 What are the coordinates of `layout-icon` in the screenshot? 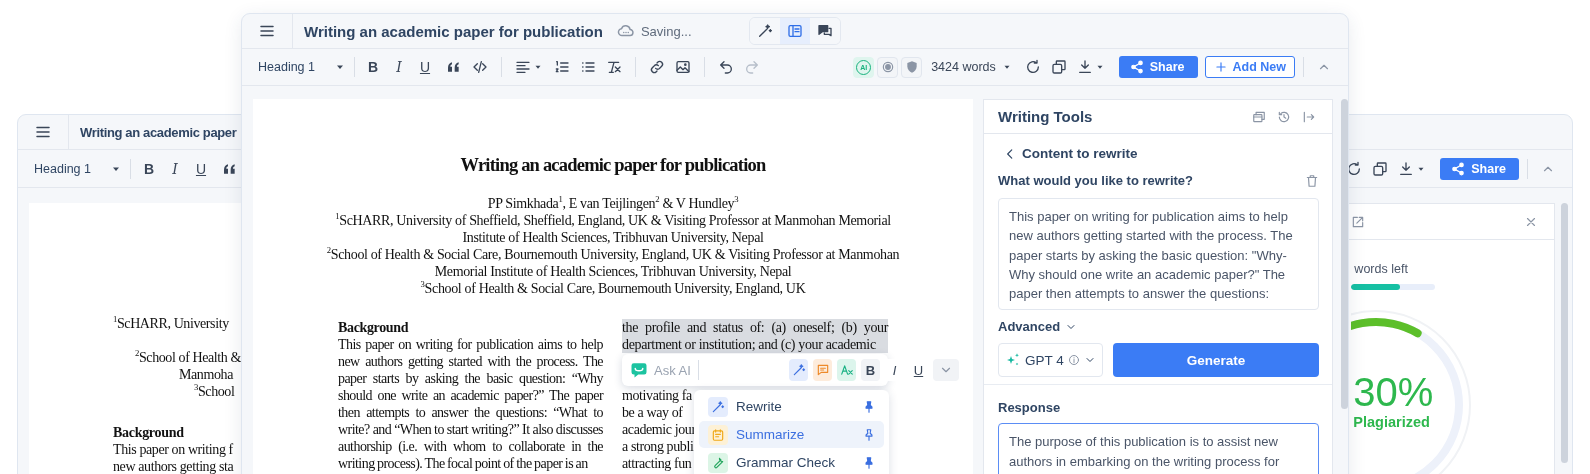 It's located at (795, 31).